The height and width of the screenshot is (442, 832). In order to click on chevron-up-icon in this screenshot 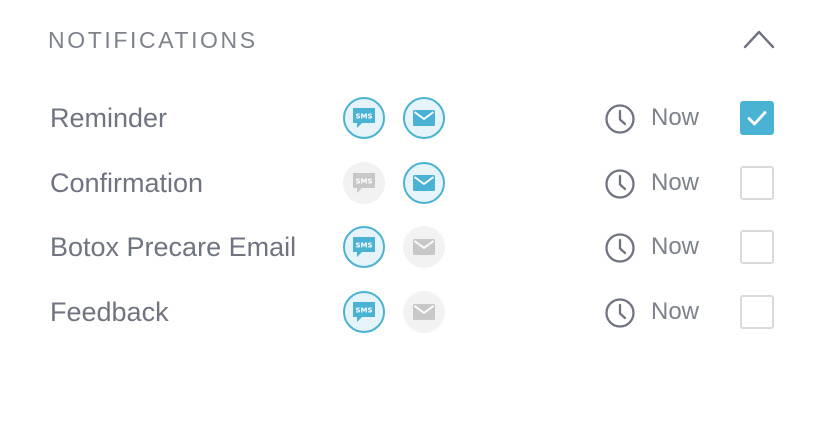, I will do `click(759, 39)`.